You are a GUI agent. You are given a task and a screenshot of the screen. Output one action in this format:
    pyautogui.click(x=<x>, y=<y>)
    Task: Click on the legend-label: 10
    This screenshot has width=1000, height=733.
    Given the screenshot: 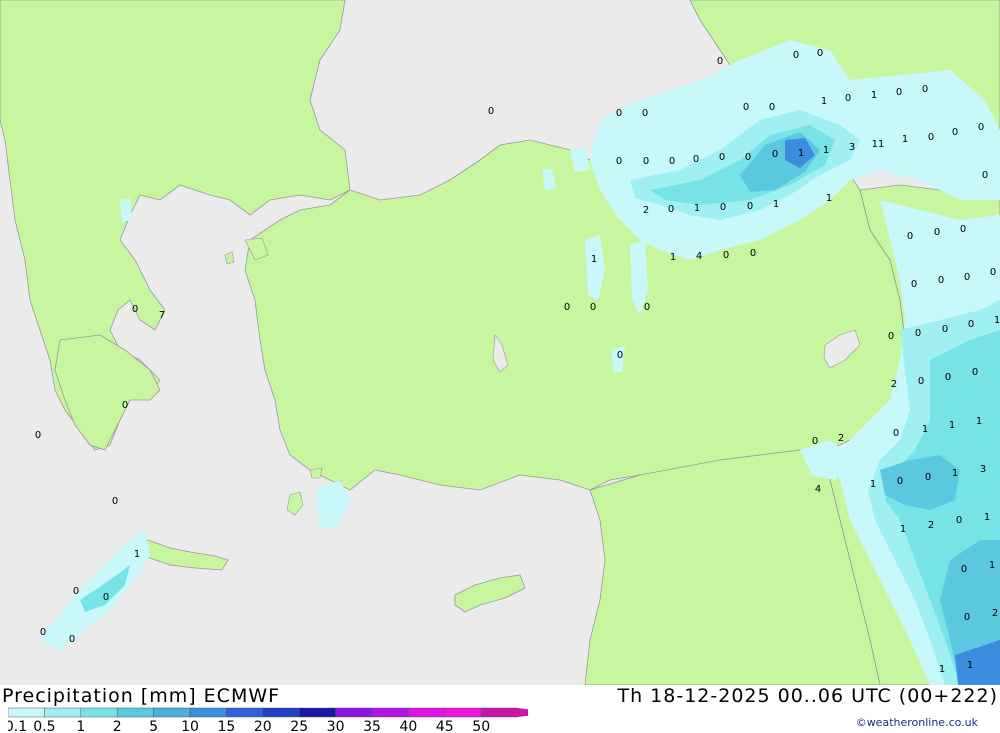 What is the action you would take?
    pyautogui.click(x=190, y=726)
    